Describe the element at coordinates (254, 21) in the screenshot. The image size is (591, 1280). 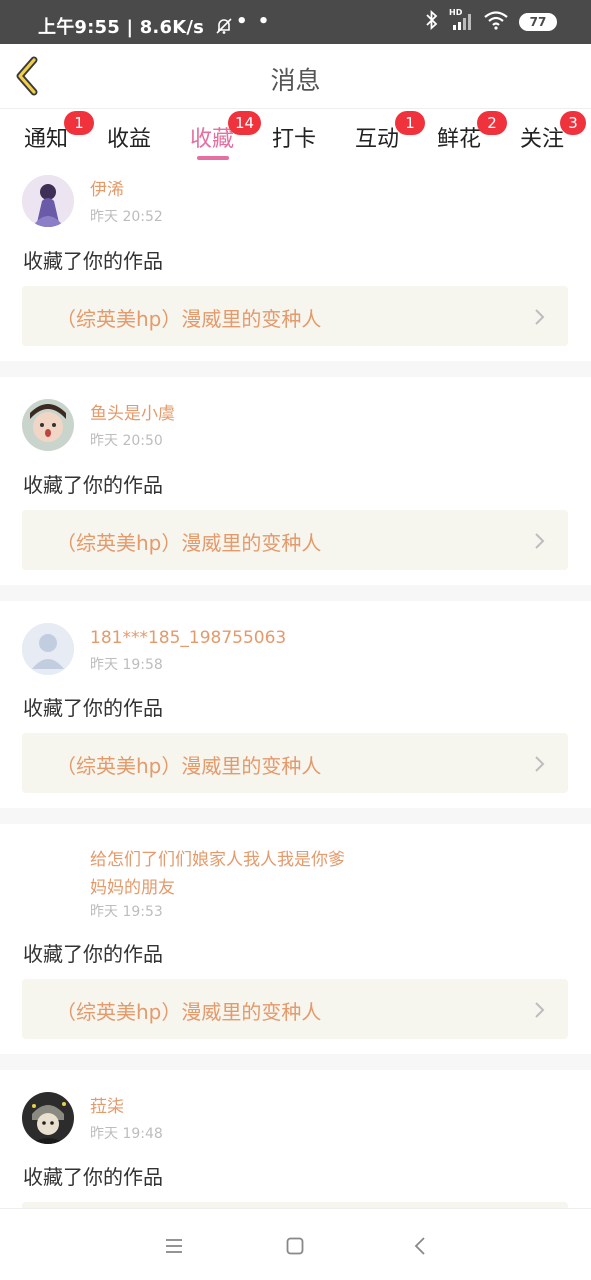
I see `notification-dots: • •` at that location.